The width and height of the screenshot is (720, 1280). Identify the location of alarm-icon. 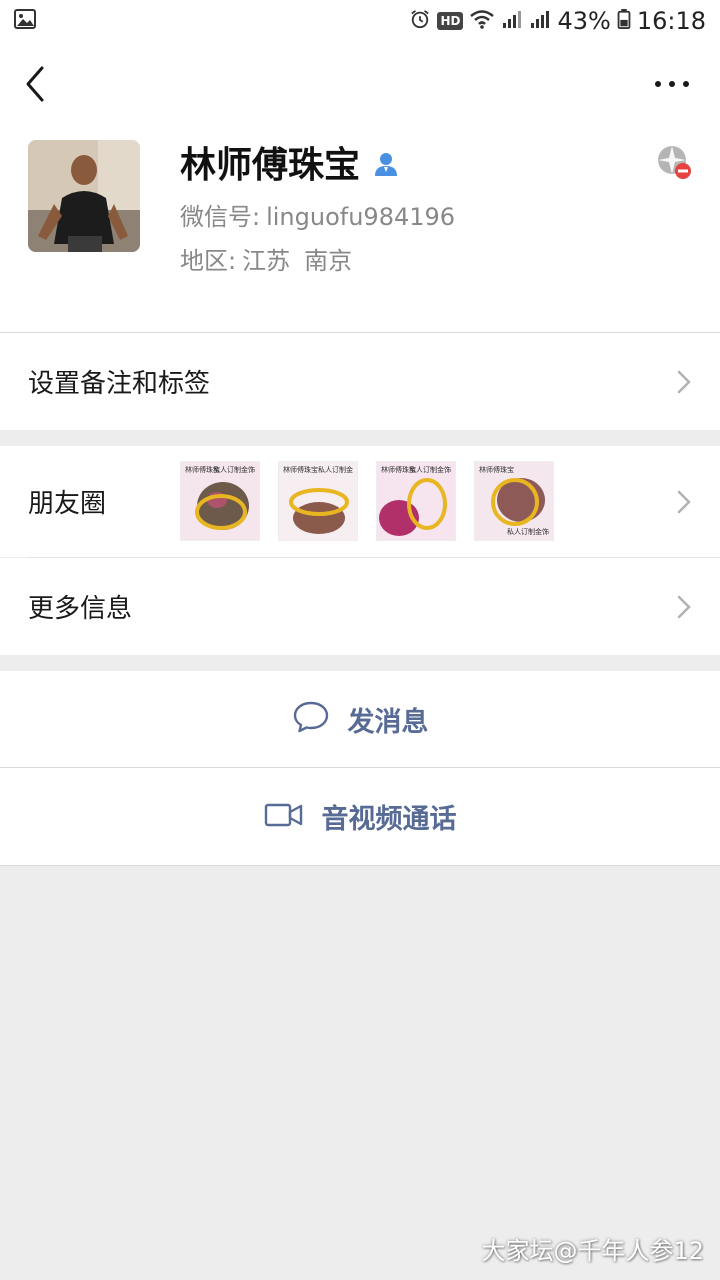
(420, 21).